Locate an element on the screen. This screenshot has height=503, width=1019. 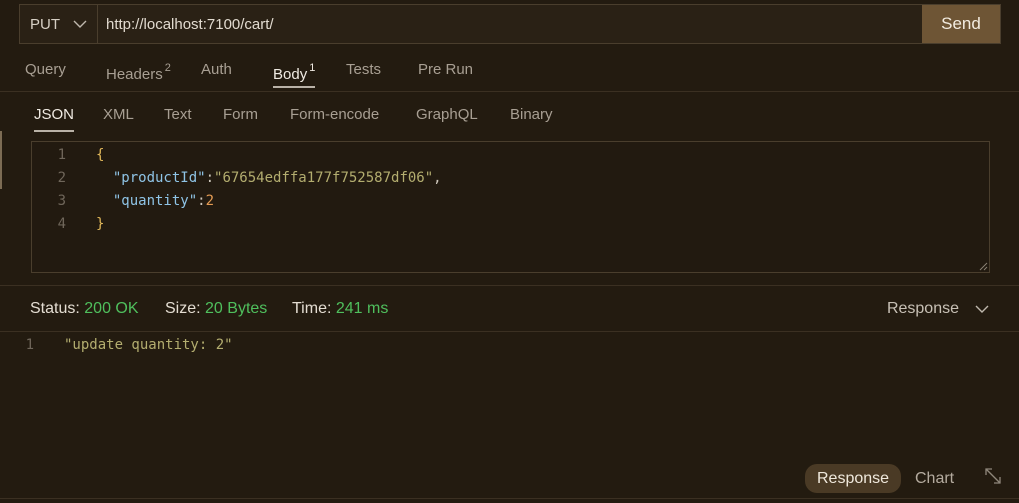
tab-headers: Headers 2 is located at coordinates (138, 71).